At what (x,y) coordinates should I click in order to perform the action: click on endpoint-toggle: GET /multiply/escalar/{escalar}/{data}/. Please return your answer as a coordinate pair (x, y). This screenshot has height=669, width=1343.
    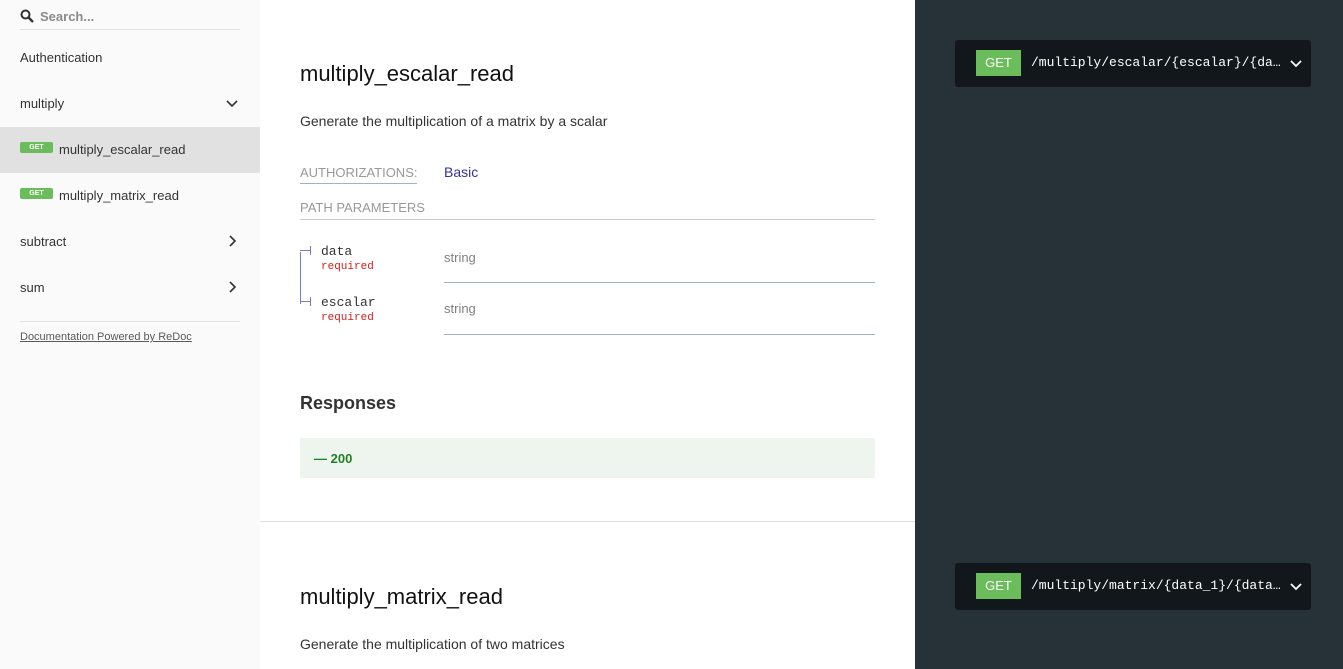
    Looking at the image, I should click on (1133, 63).